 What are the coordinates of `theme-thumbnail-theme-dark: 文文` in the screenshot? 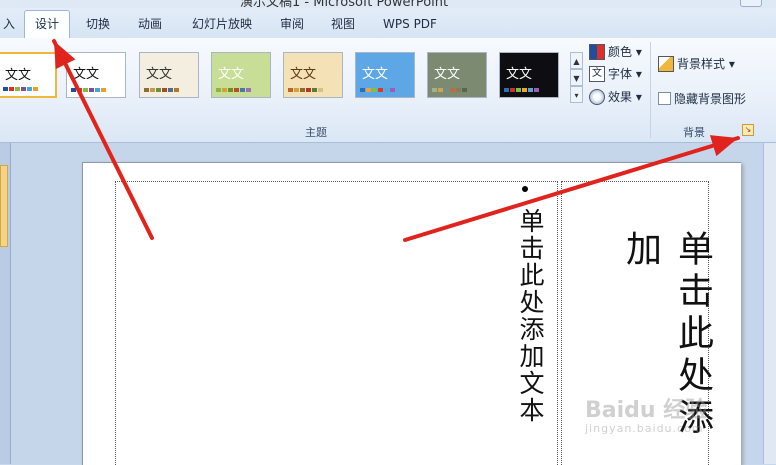 It's located at (529, 75).